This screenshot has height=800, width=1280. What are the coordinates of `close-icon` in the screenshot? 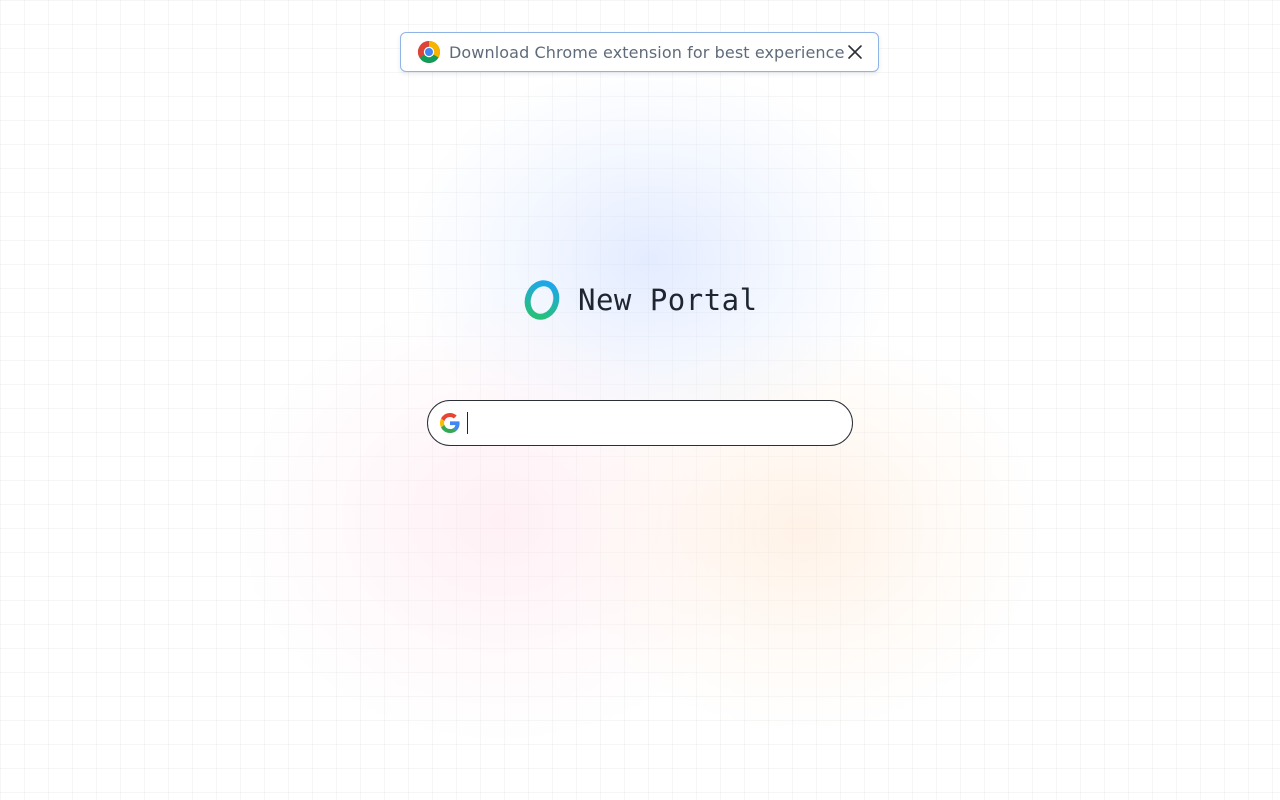 It's located at (855, 52).